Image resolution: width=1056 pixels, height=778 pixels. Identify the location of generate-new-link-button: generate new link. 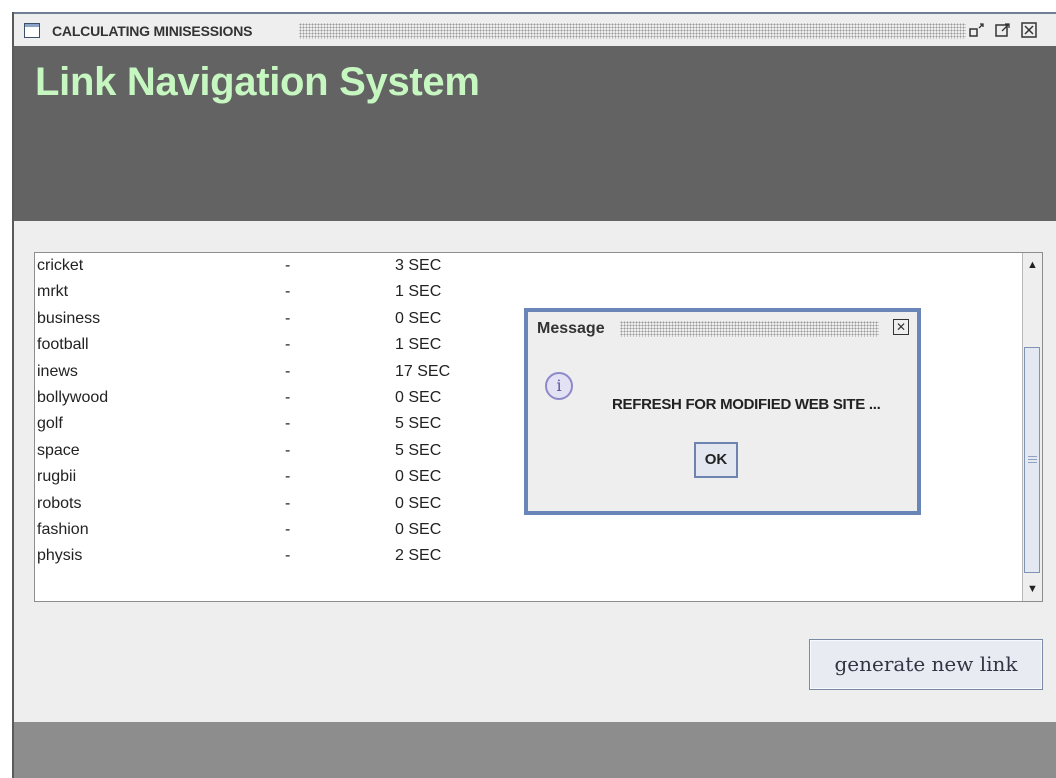
(926, 664).